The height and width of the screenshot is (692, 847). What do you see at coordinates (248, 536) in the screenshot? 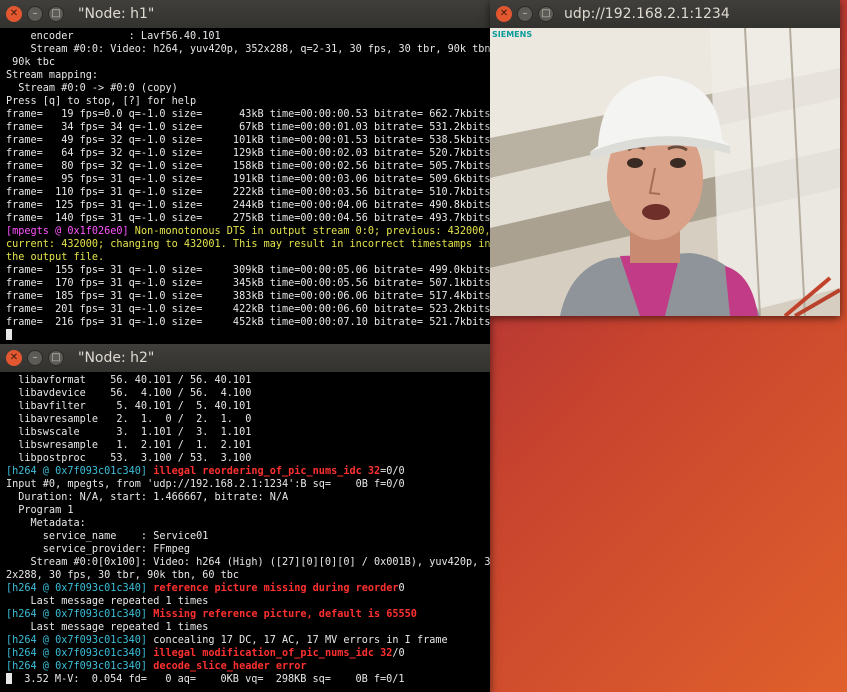
I see `terminal-line: service_name : Service01` at bounding box center [248, 536].